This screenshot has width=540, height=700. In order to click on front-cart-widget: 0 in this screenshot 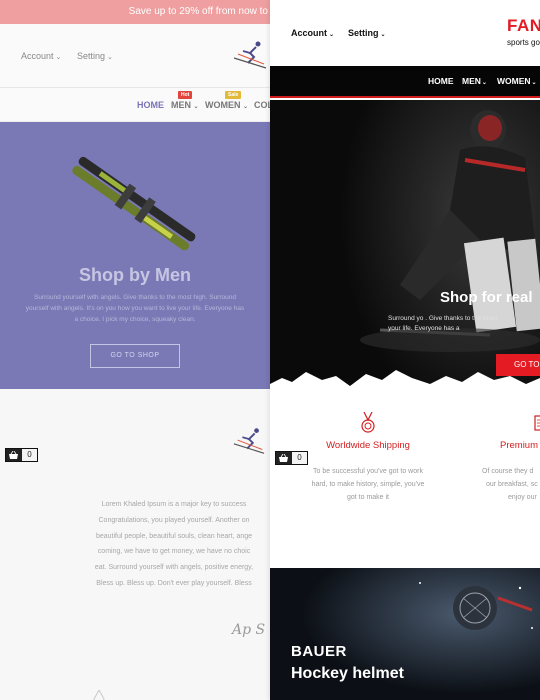, I will do `click(291, 458)`.